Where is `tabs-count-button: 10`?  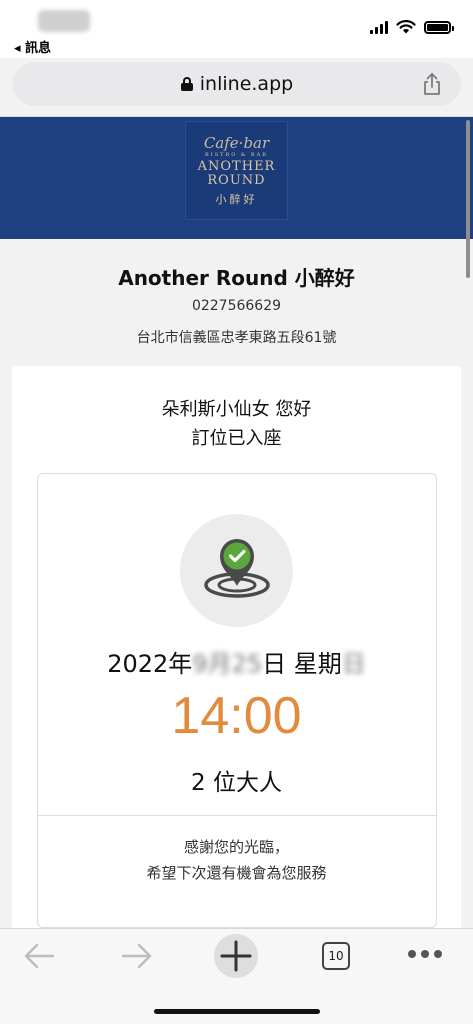
tabs-count-button: 10 is located at coordinates (336, 956).